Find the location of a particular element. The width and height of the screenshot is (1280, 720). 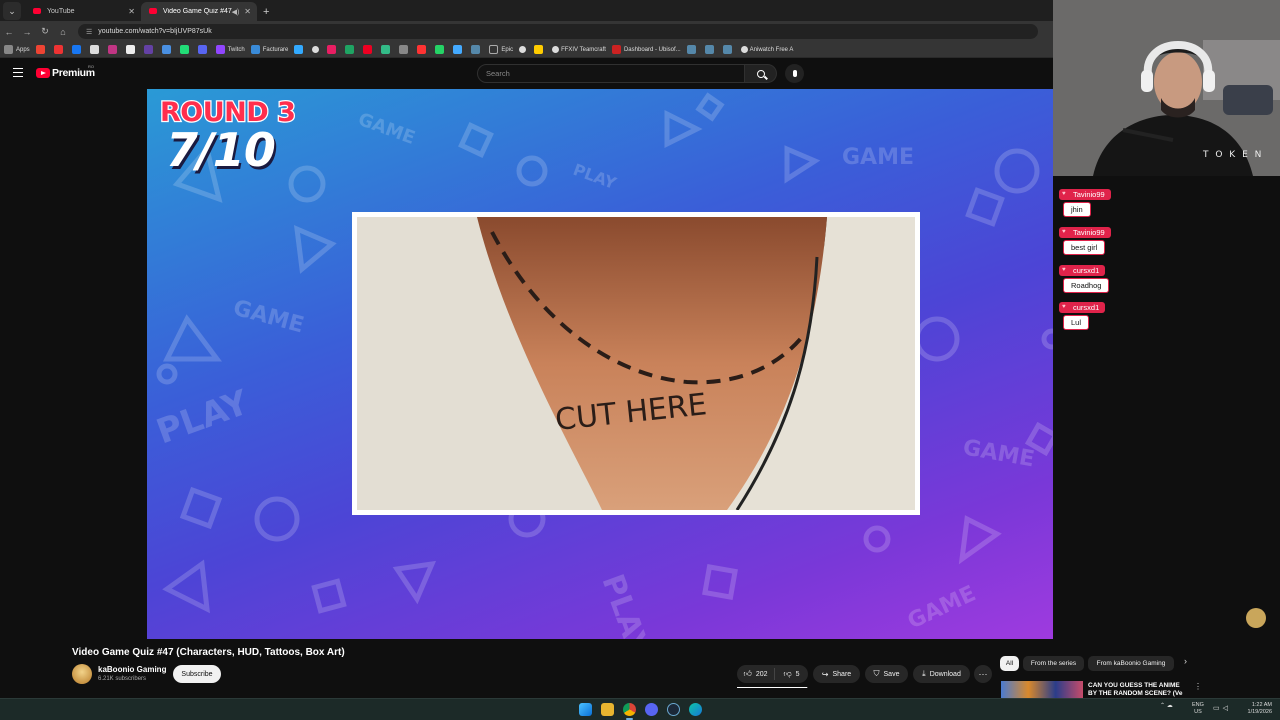

new-tab-icon: + is located at coordinates (266, 12).